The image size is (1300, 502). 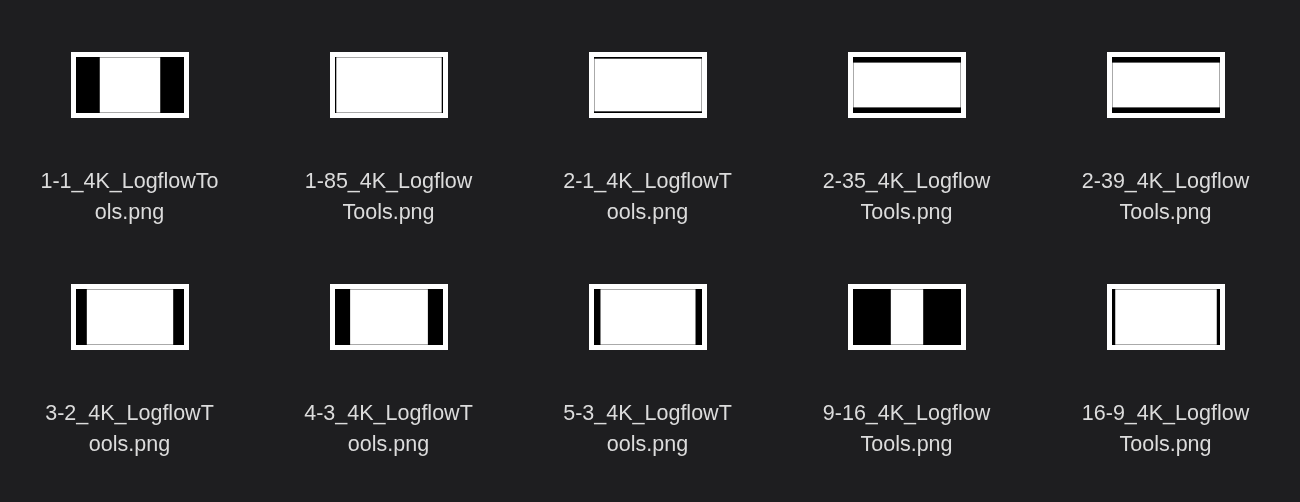 I want to click on file-name: 1-85_4K_Logflow Tools.png, so click(x=388, y=197).